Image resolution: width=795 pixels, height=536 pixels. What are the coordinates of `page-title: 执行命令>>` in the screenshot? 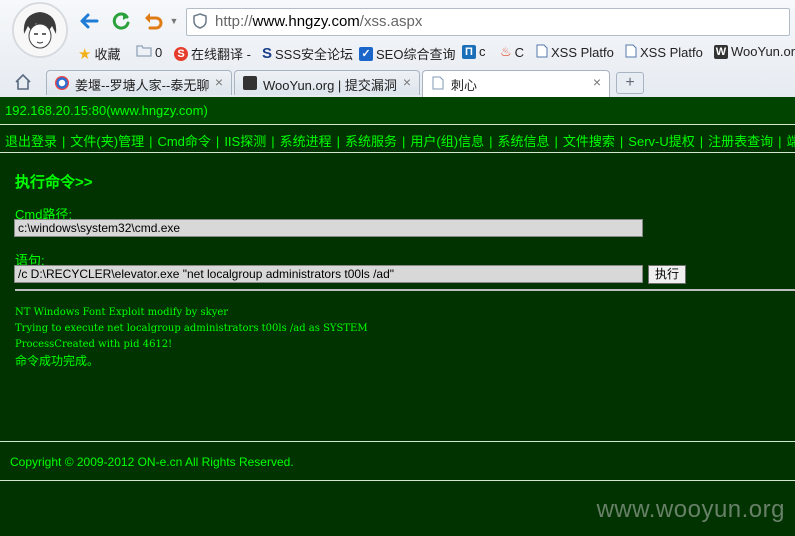 It's located at (54, 182).